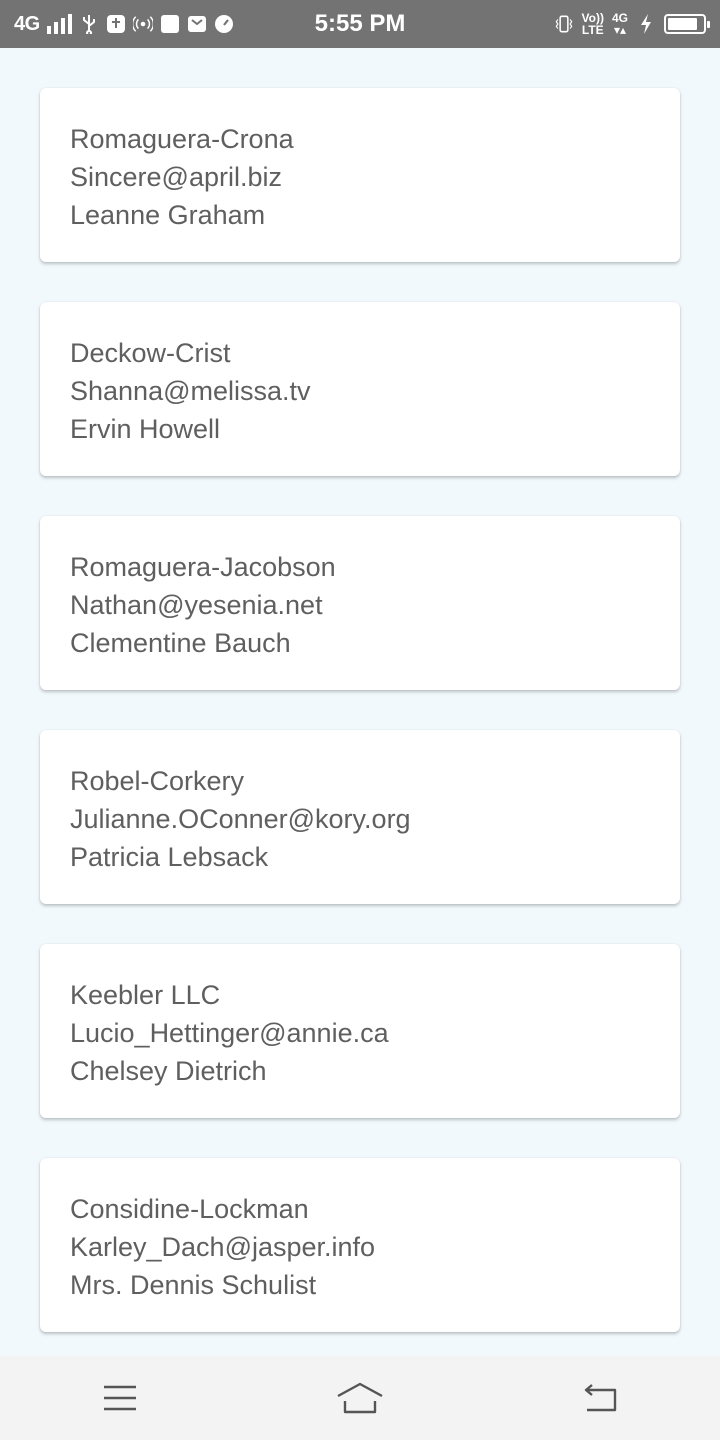  What do you see at coordinates (632, 24) in the screenshot?
I see `status-right: Vo)) LTE 4G ▾▴` at bounding box center [632, 24].